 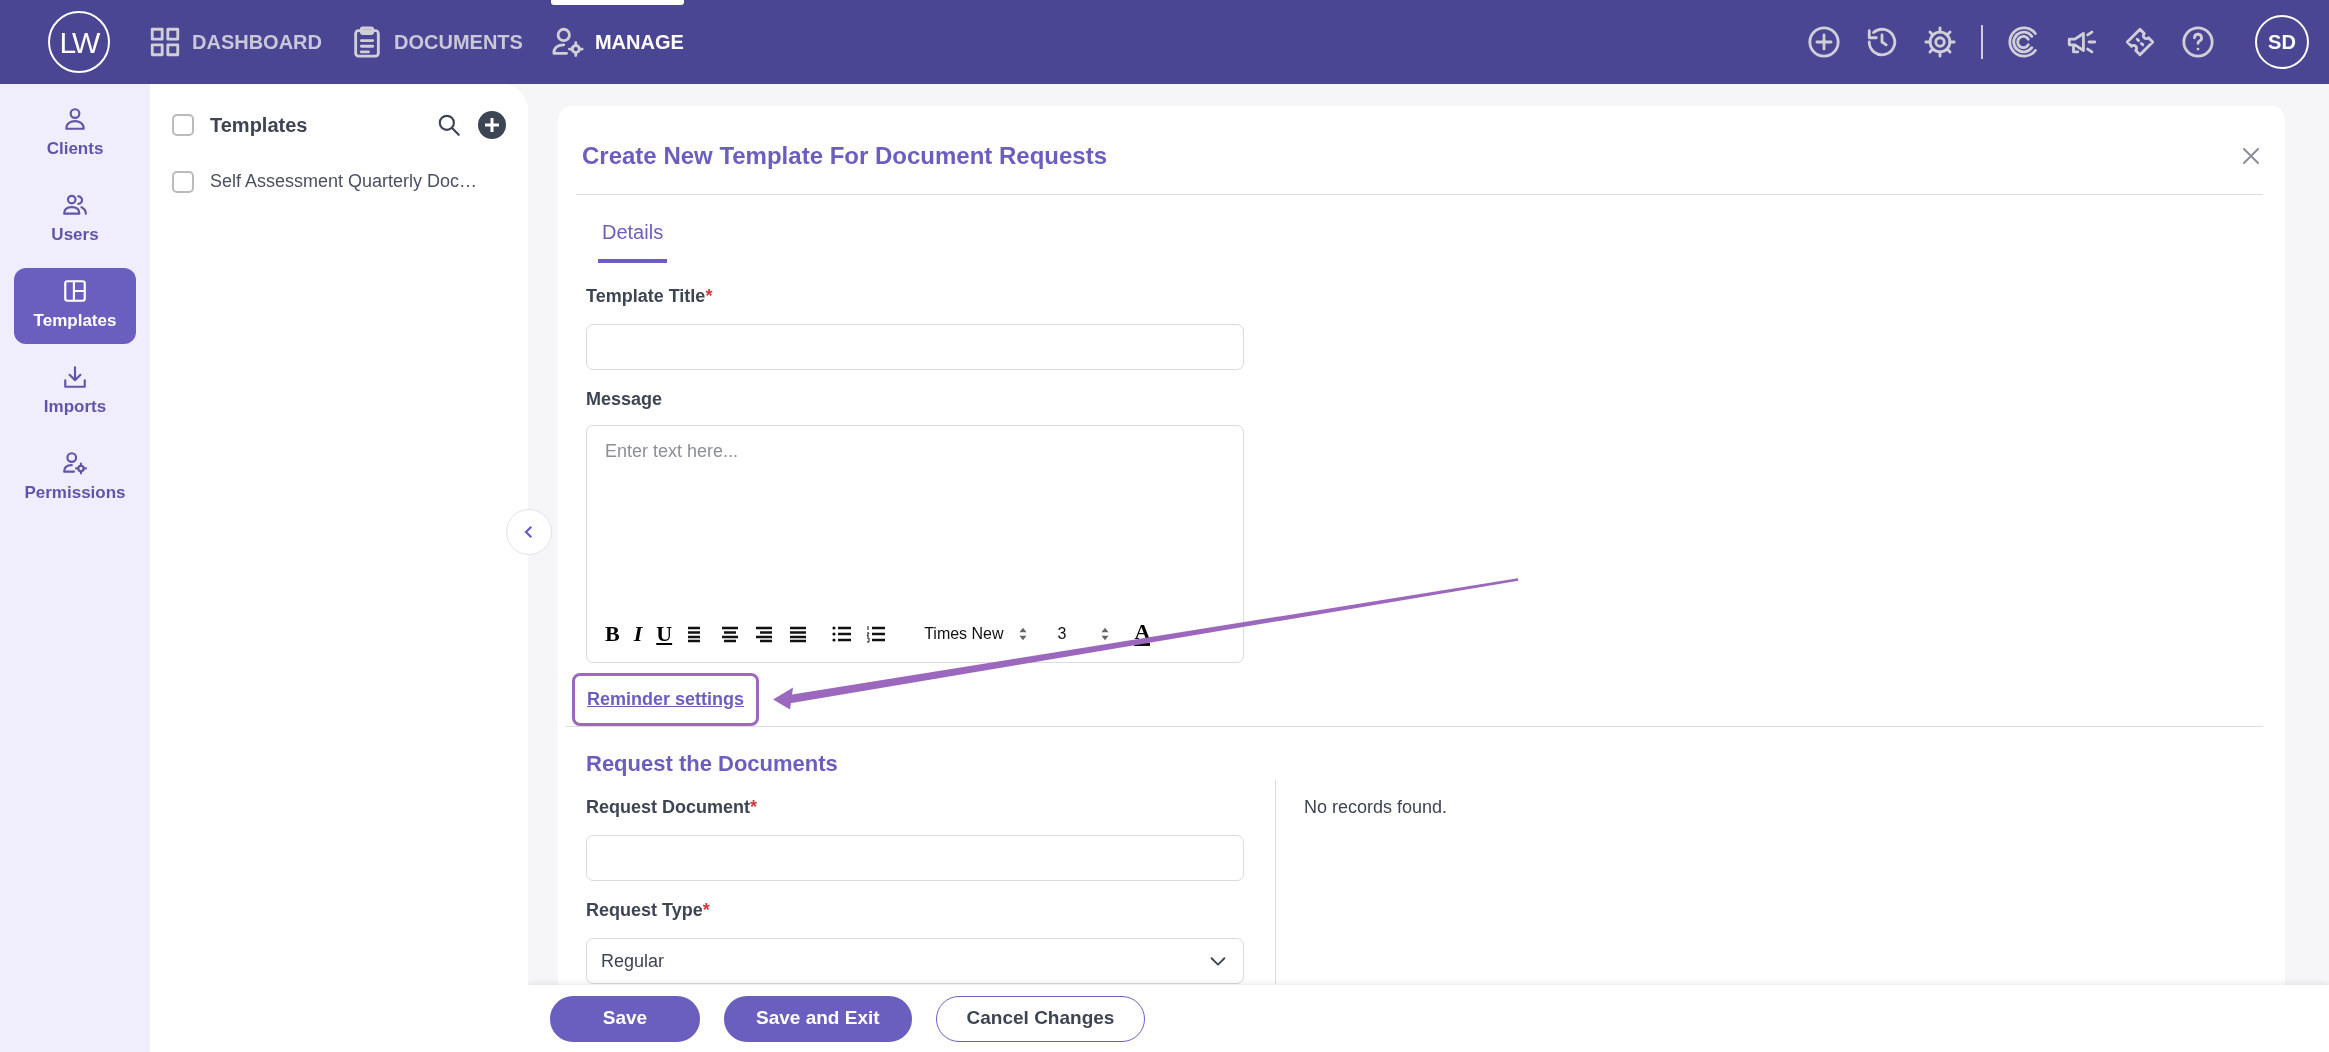 I want to click on tab: Details, so click(x=633, y=240).